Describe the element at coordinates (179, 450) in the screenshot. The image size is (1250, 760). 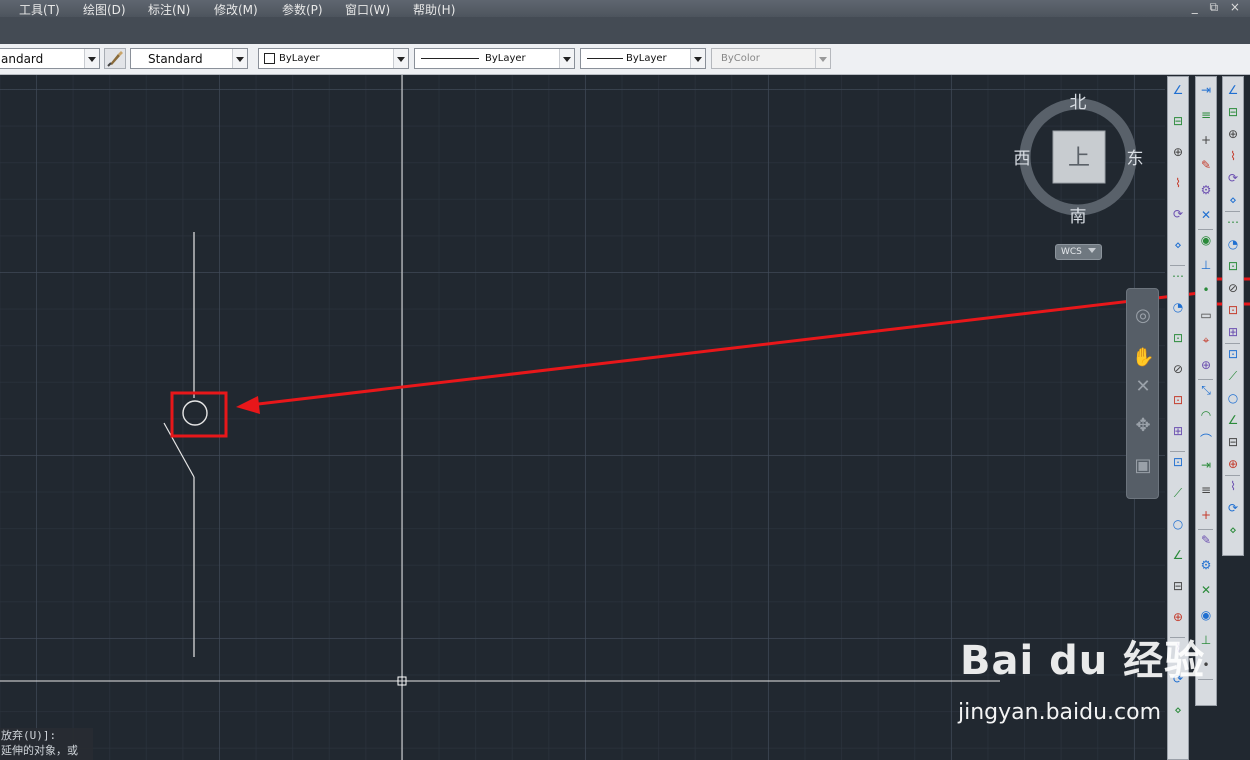
I see `switch-blade` at that location.